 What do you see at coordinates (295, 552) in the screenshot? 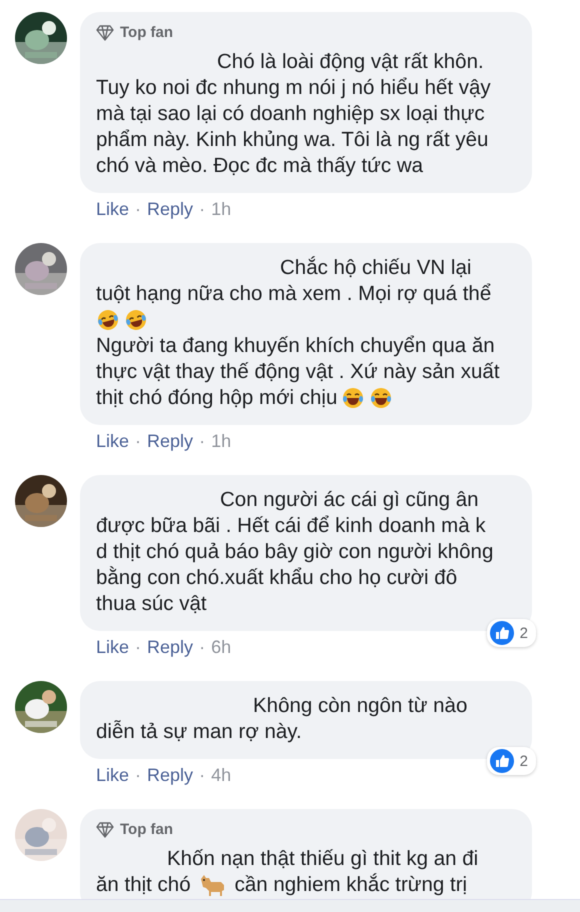
I see `comment-text: d thịt chó quả báo bây giờ con người không` at bounding box center [295, 552].